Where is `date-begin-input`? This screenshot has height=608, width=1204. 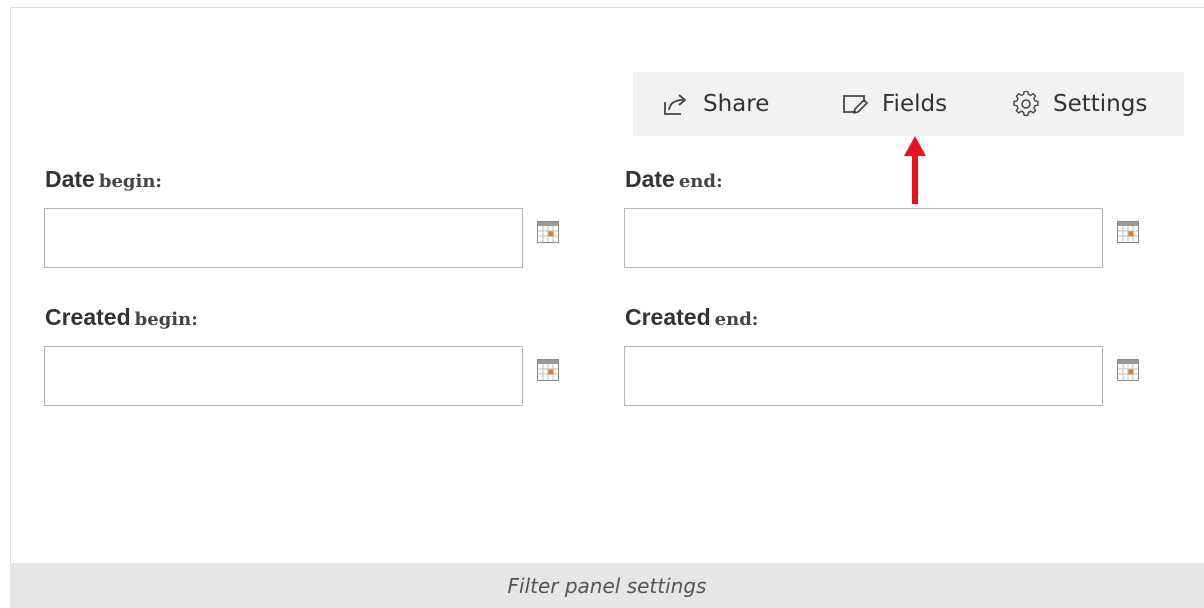
date-begin-input is located at coordinates (283, 238).